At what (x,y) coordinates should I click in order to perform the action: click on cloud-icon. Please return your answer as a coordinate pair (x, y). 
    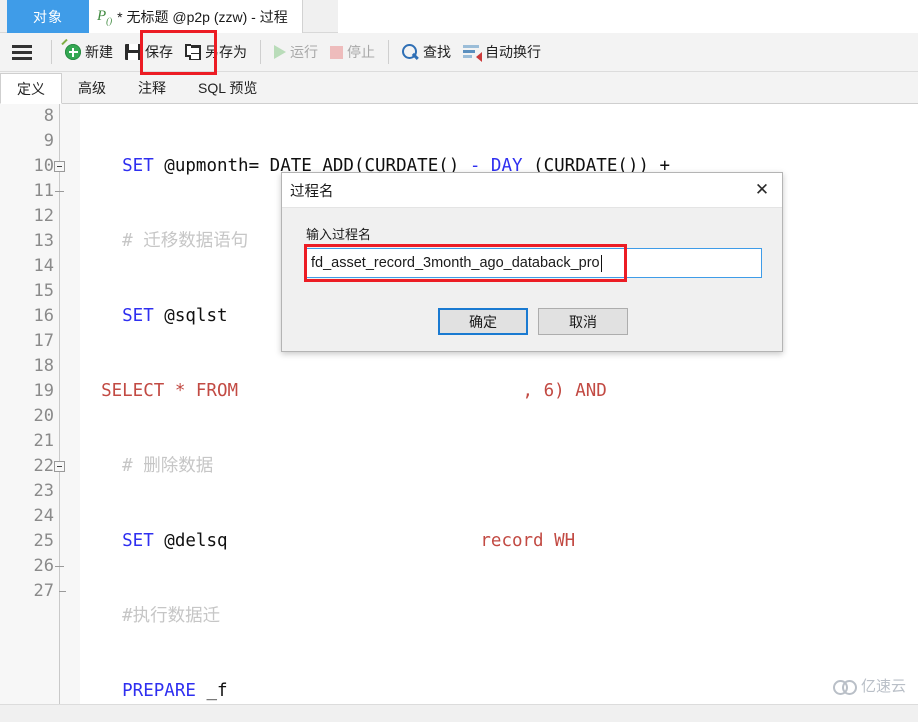
    Looking at the image, I should click on (844, 687).